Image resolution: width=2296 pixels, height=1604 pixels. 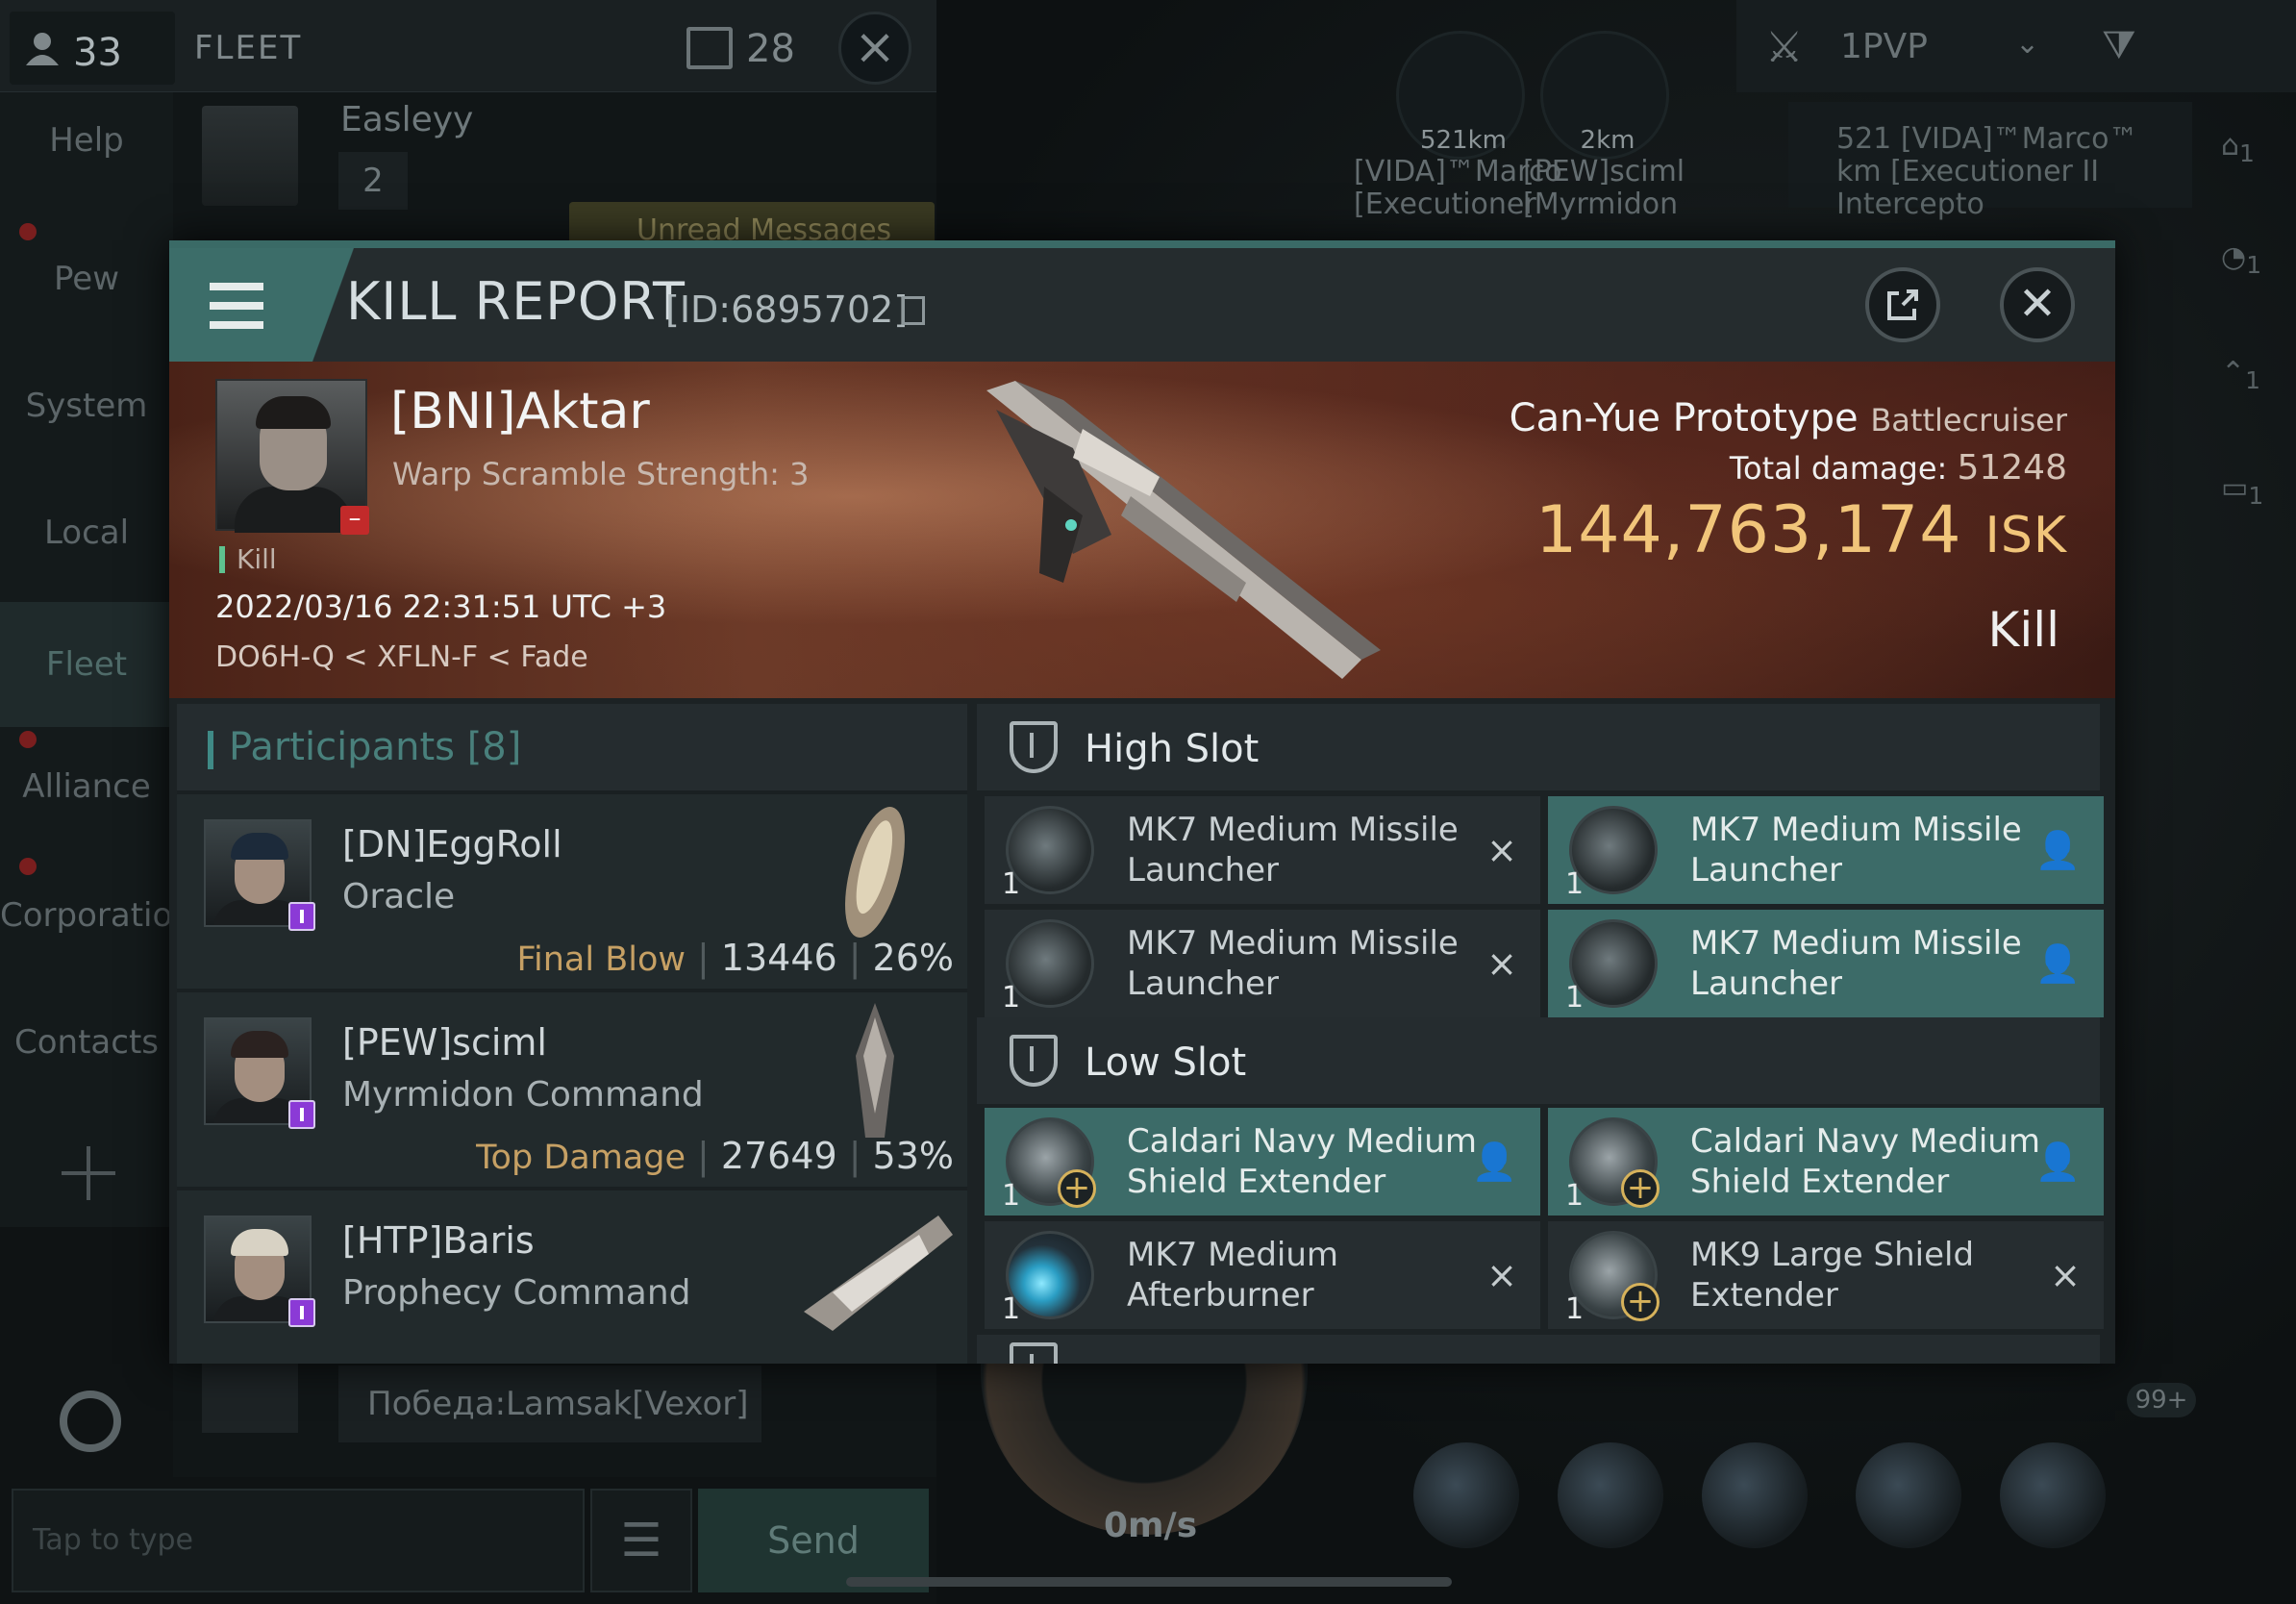 What do you see at coordinates (1784, 47) in the screenshot?
I see `crossed-swords-icon: ⚔` at bounding box center [1784, 47].